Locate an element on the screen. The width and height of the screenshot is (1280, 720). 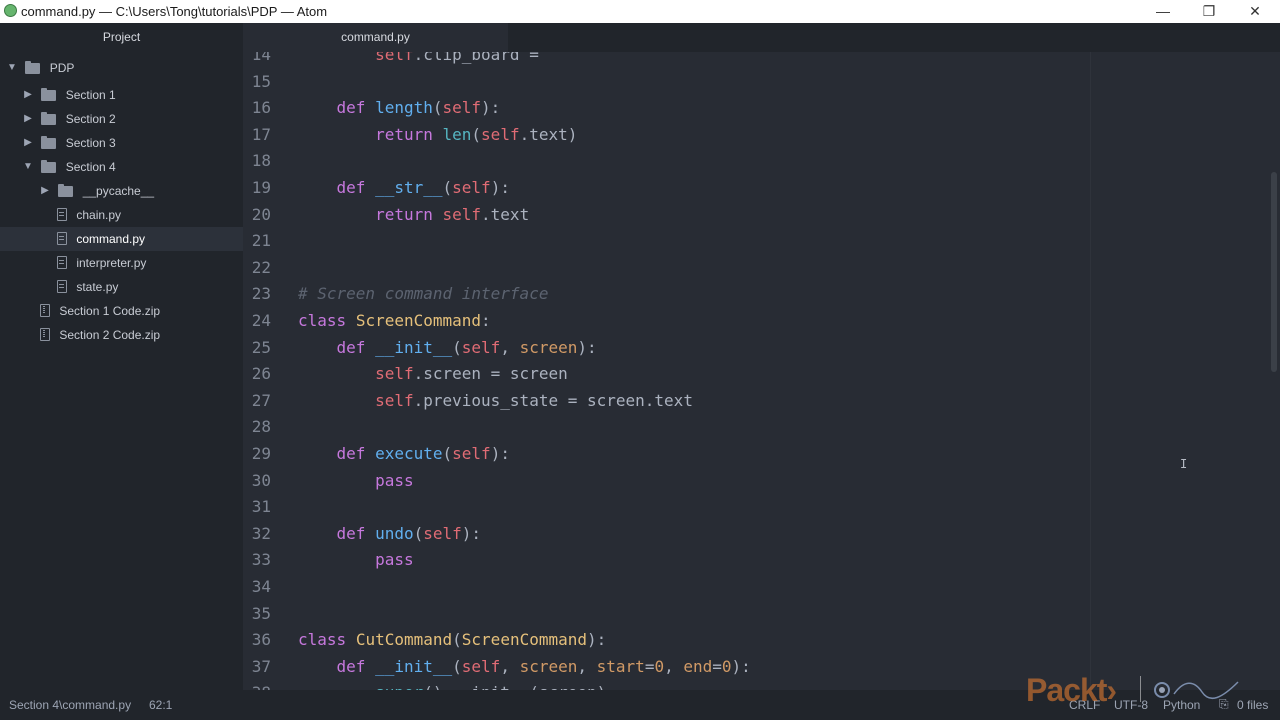
status-cursor-position: 62:1 is located at coordinates (160, 705).